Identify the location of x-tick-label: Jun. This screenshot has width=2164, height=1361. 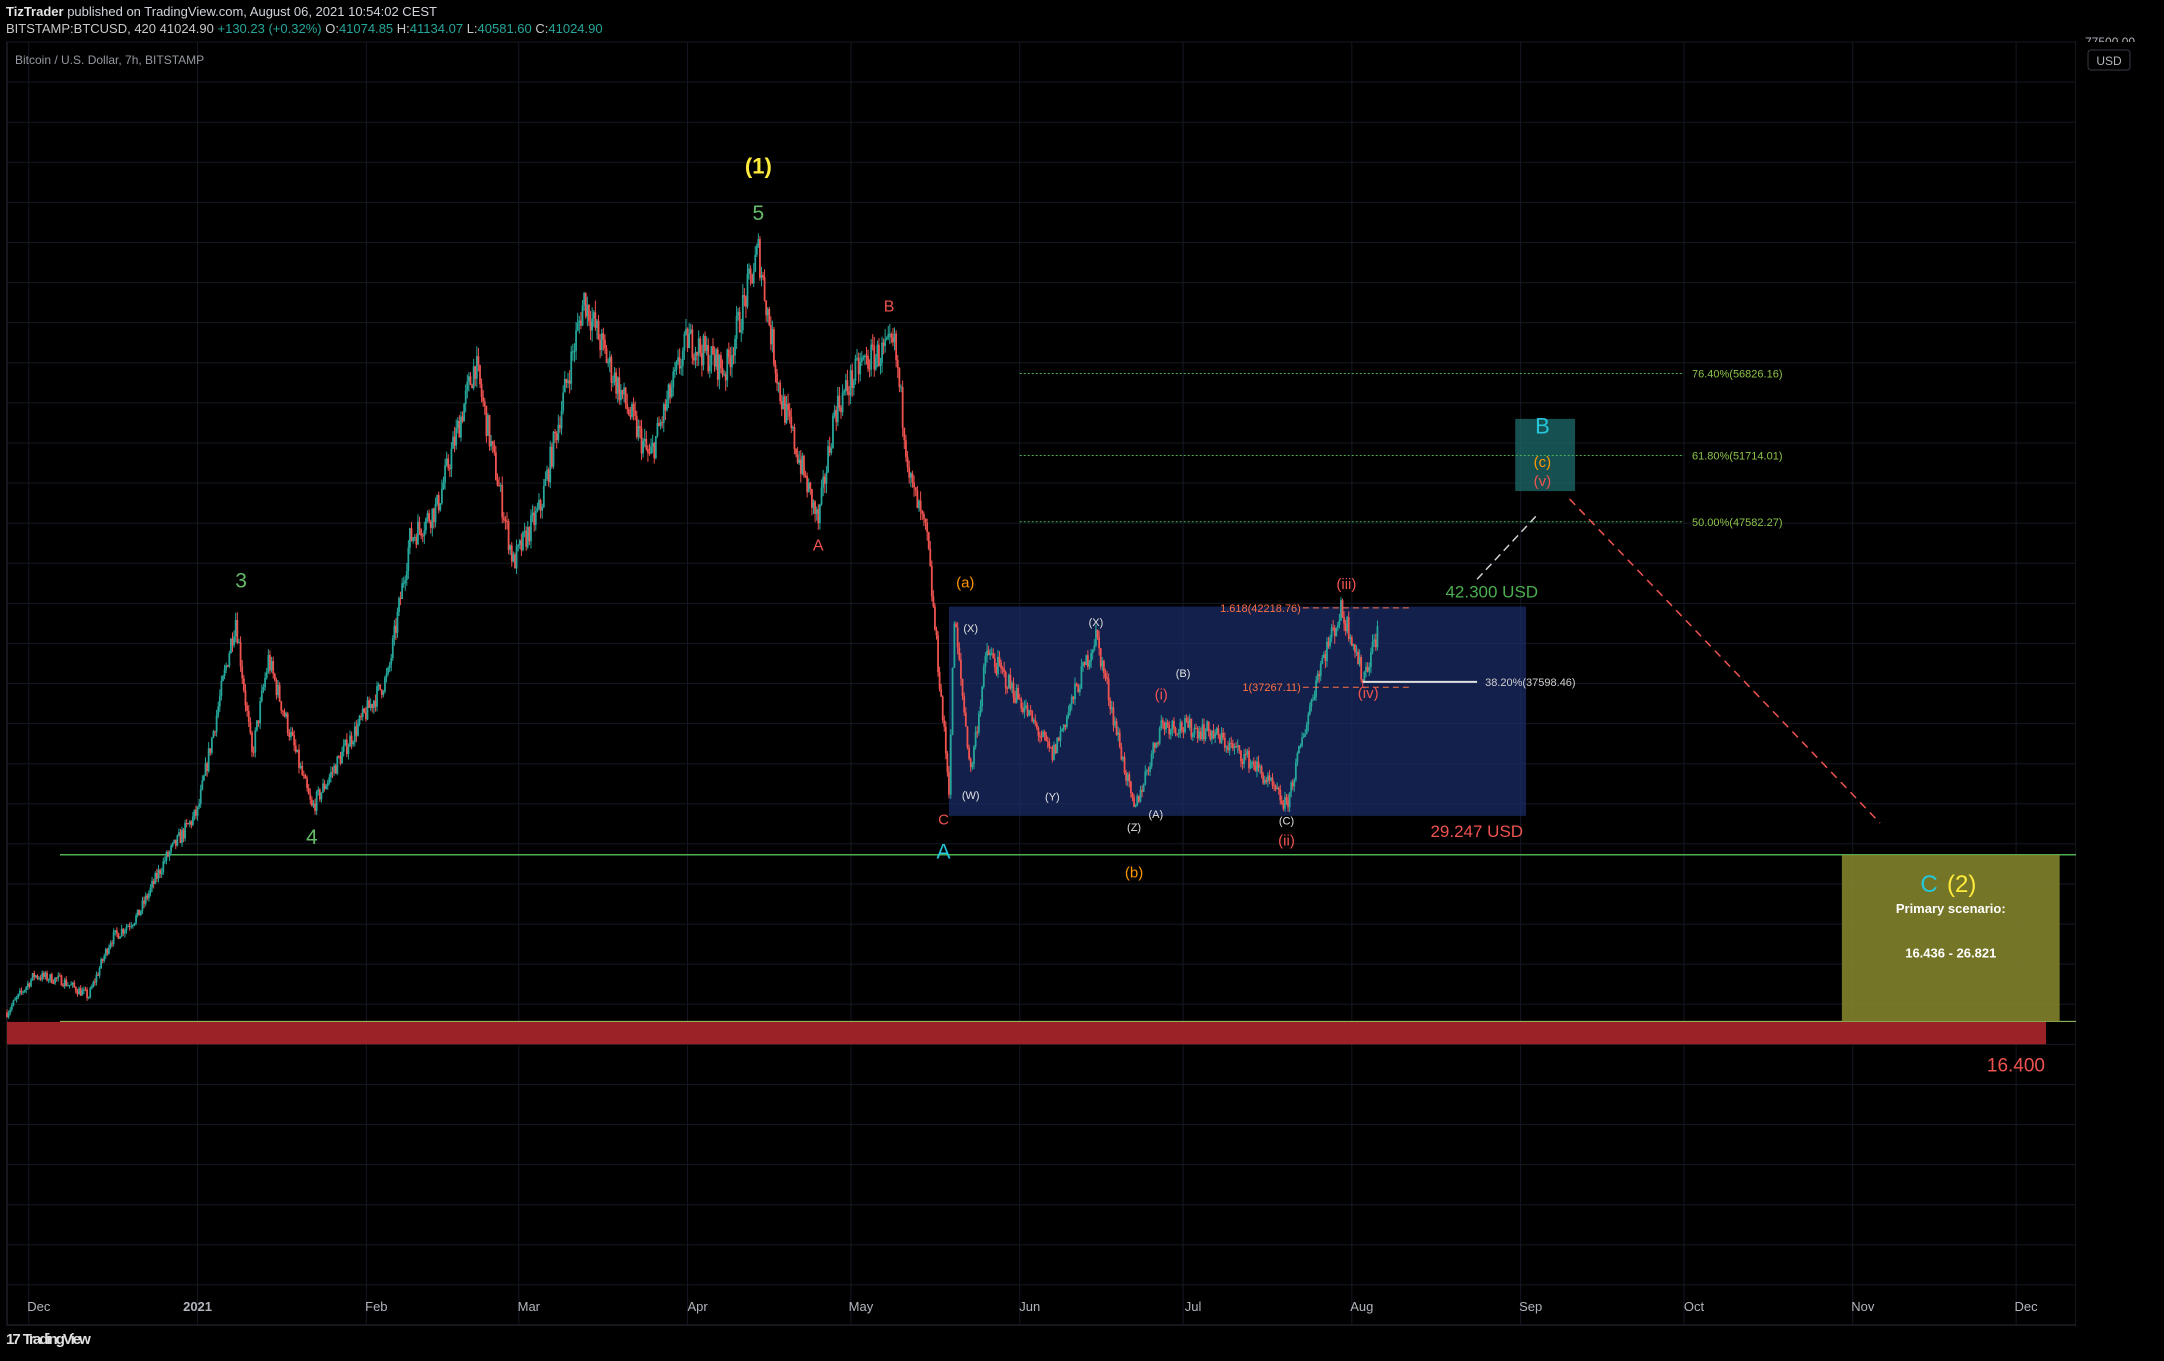
(1029, 1306).